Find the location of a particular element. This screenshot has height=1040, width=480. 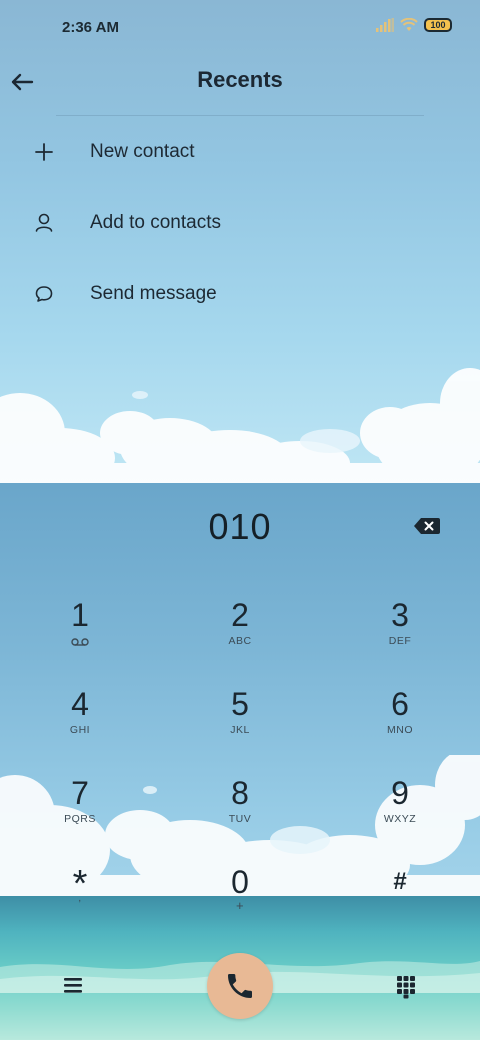

send-message-label: Send message is located at coordinates (153, 293).